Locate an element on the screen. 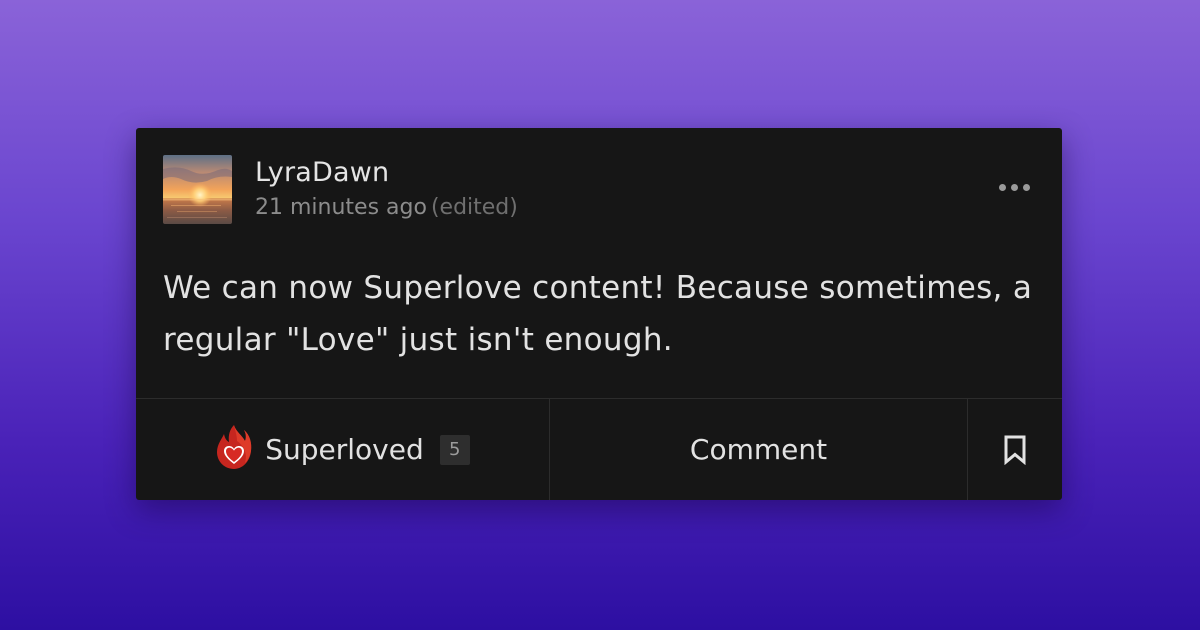 Image resolution: width=1200 pixels, height=630 pixels. avatar is located at coordinates (197, 189).